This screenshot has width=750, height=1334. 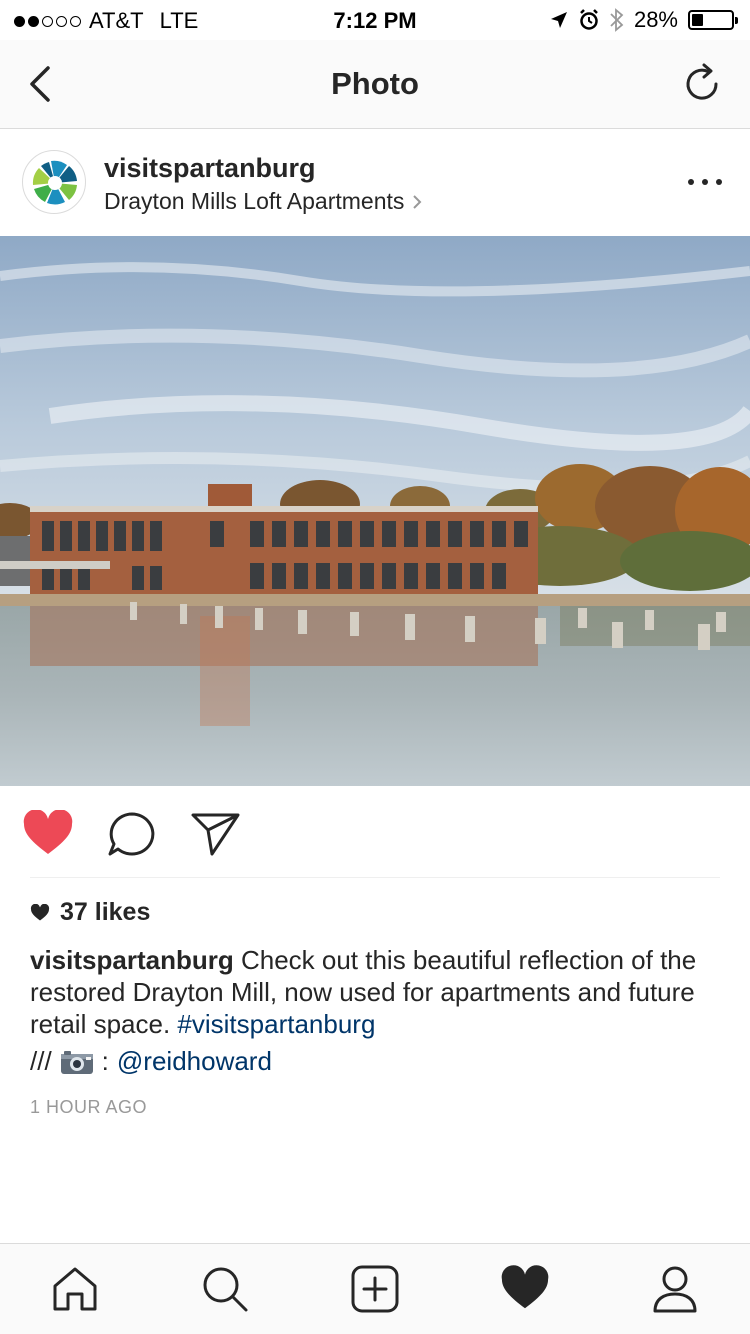 What do you see at coordinates (655, 19) in the screenshot?
I see `battery-percent: 28%` at bounding box center [655, 19].